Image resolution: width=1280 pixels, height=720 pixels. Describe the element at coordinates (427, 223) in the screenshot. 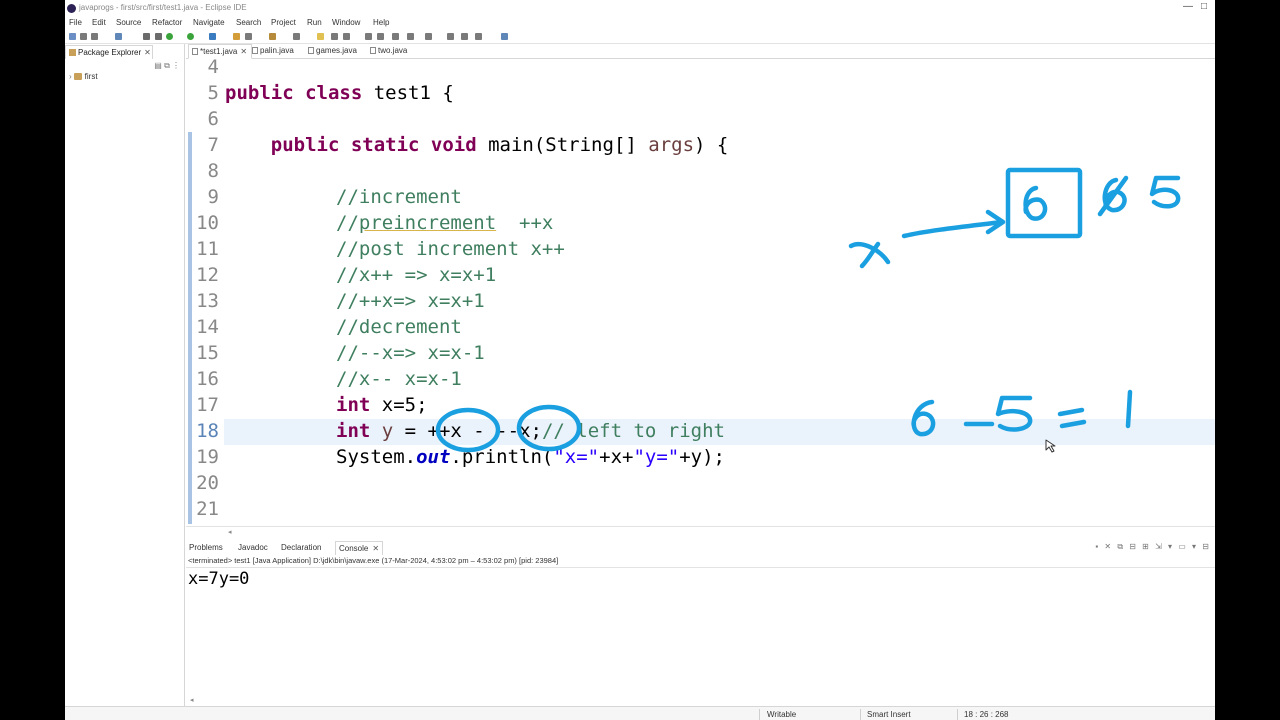

I see `comment-misspelled: preincrement` at that location.